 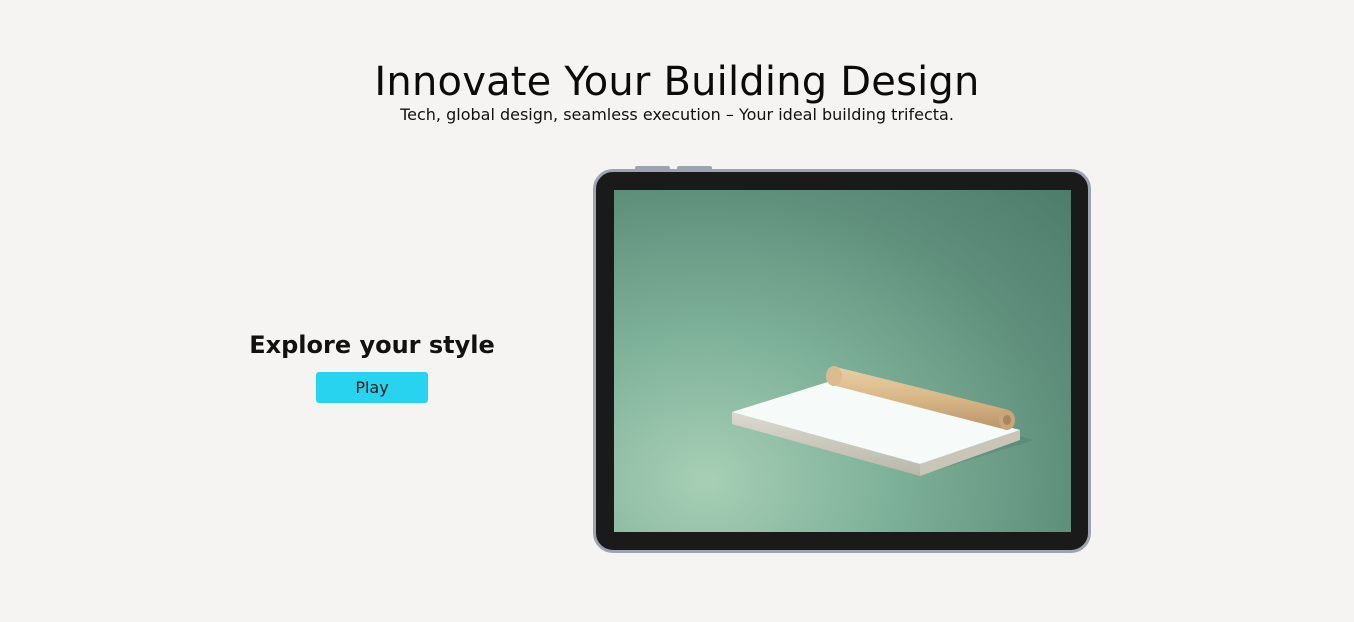 What do you see at coordinates (677, 82) in the screenshot?
I see `hero-title: Innovate Your Building Design` at bounding box center [677, 82].